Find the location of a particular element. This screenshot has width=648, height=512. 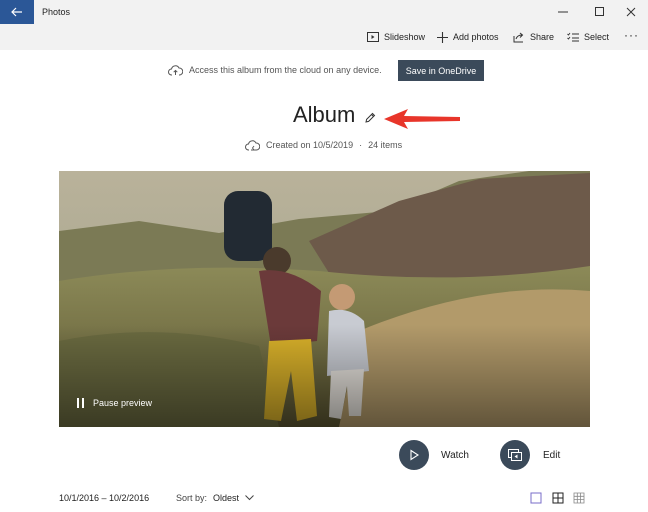

watch-label: Watch is located at coordinates (455, 455).